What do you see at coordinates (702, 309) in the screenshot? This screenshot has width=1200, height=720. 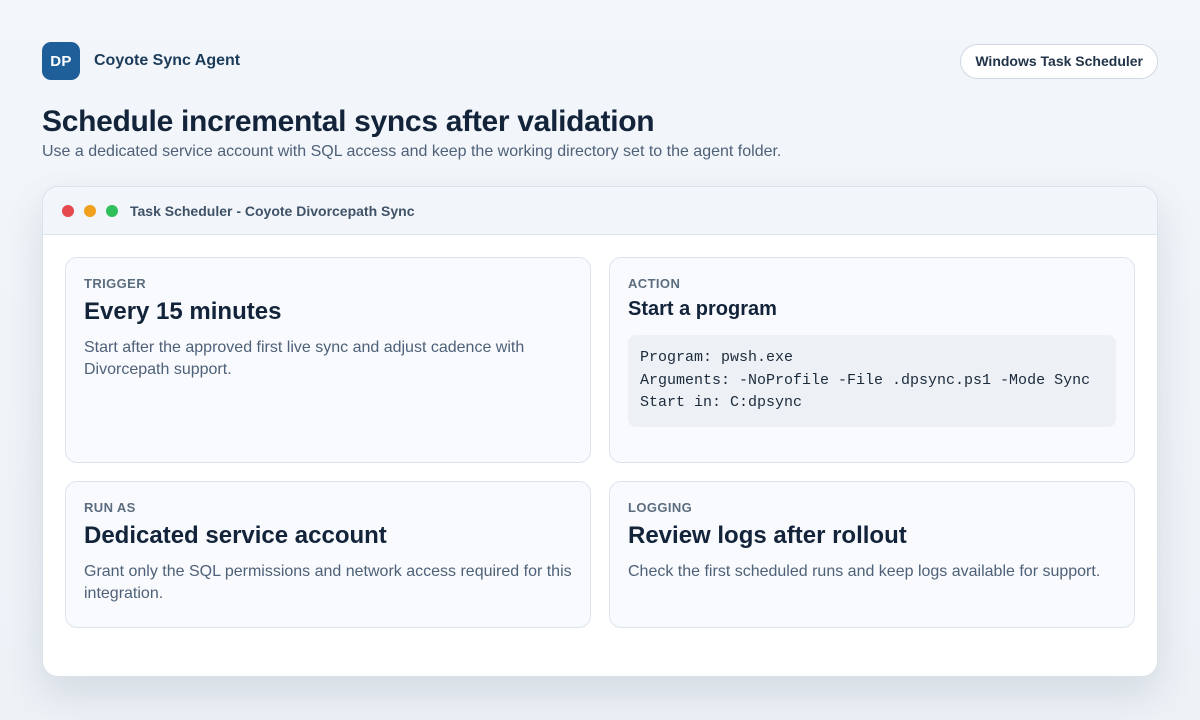 I see `action-title: Start a program` at bounding box center [702, 309].